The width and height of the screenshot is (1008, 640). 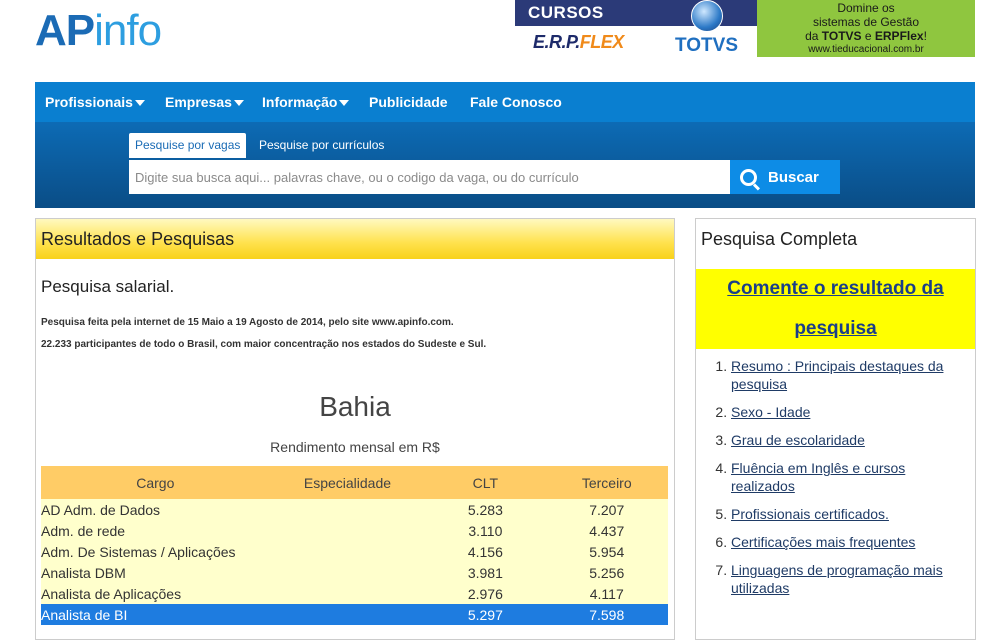 I want to click on cell-terceiro: 4.117, so click(x=606, y=593).